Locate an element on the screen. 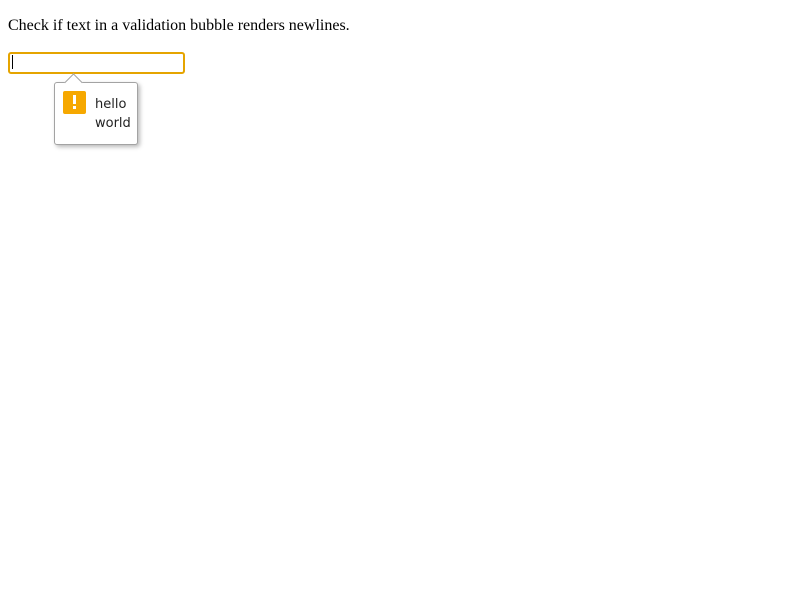 This screenshot has height=600, width=800. validation-message-line: hello is located at coordinates (111, 104).